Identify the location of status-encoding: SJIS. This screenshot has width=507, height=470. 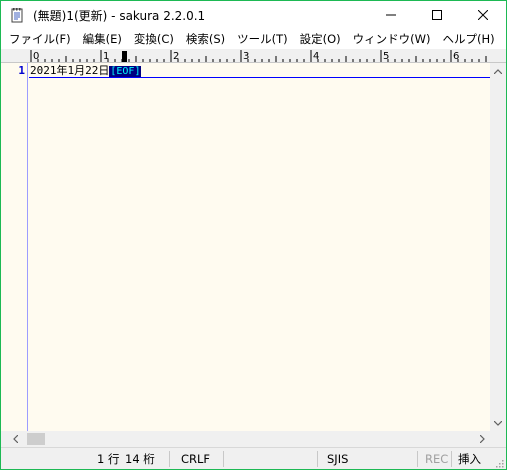
(337, 459).